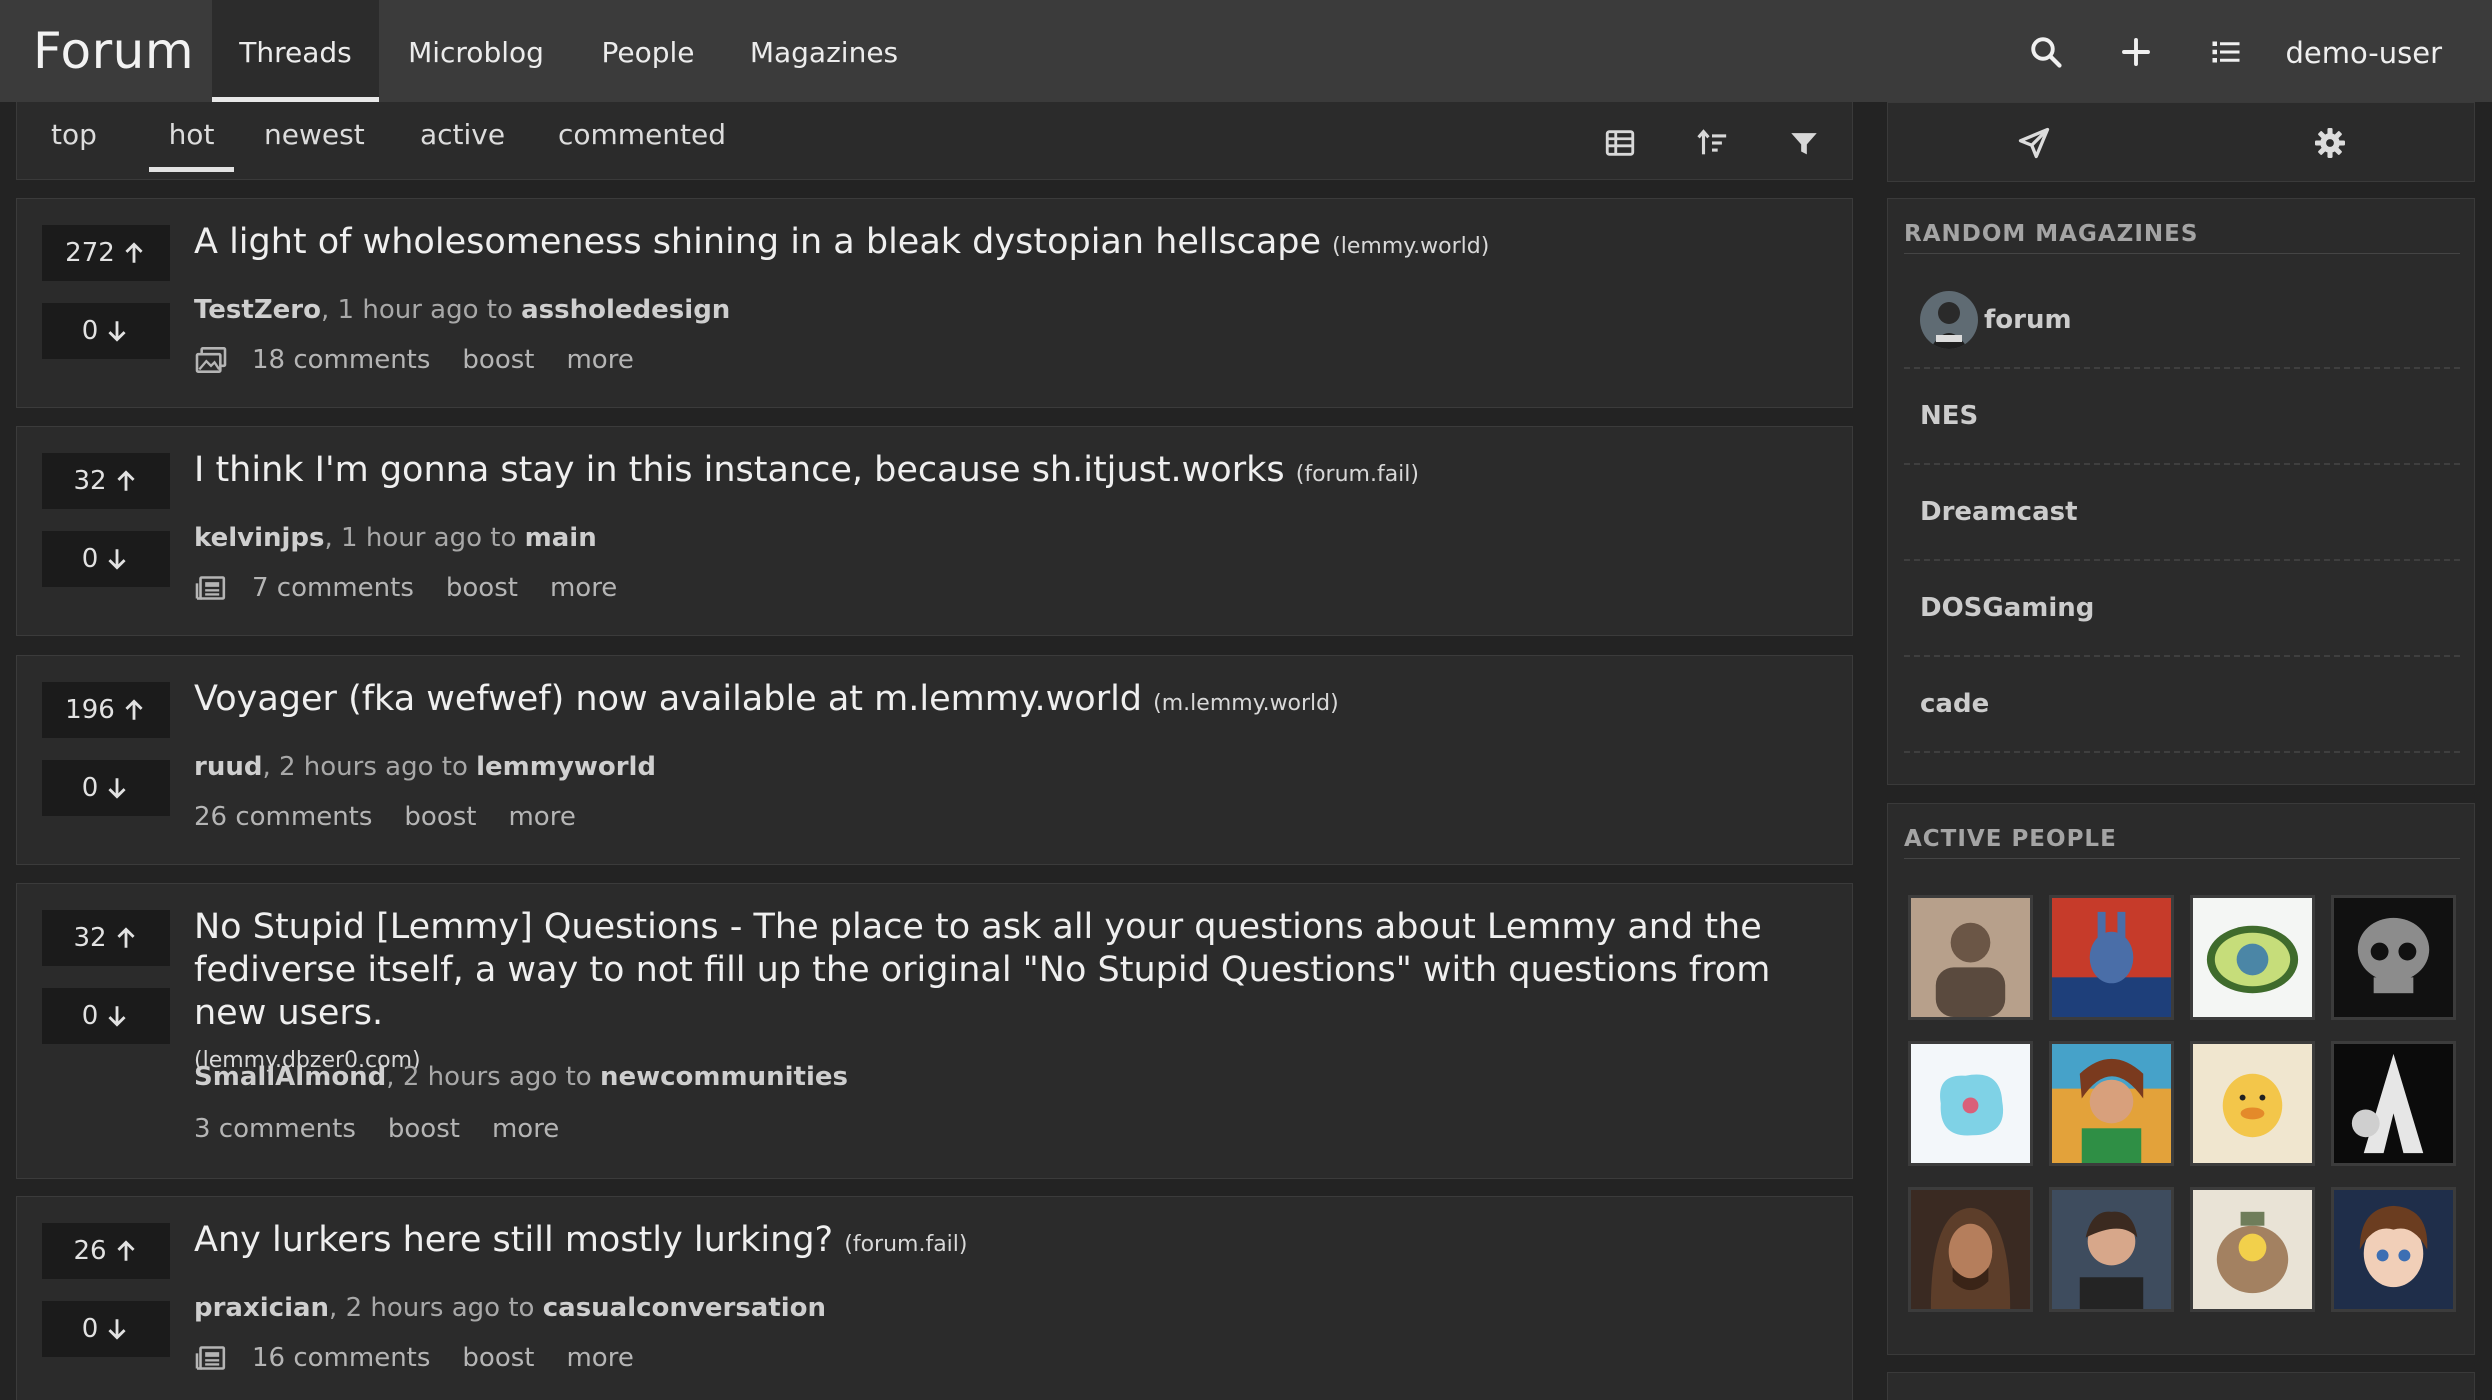  Describe the element at coordinates (625, 310) in the screenshot. I see `post-magazine: assholedesign` at that location.